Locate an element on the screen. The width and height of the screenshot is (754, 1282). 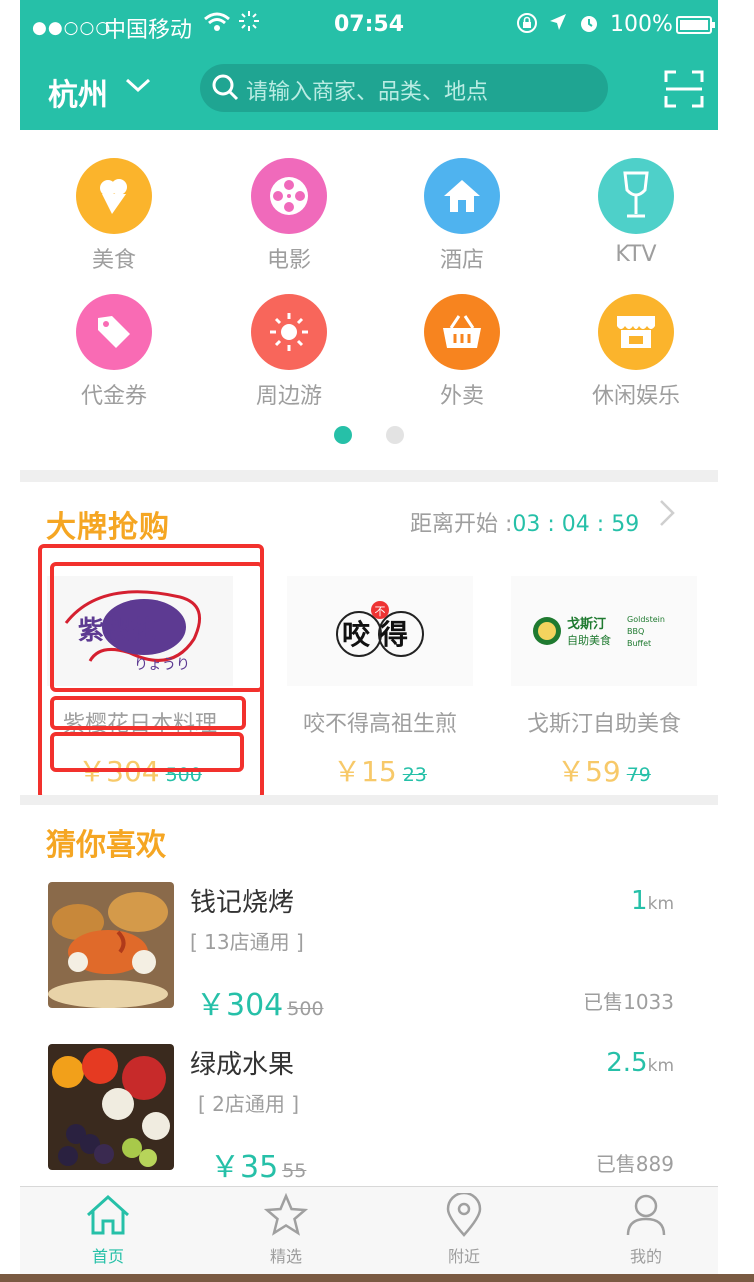
item-distance: 2.5km is located at coordinates (640, 1063).